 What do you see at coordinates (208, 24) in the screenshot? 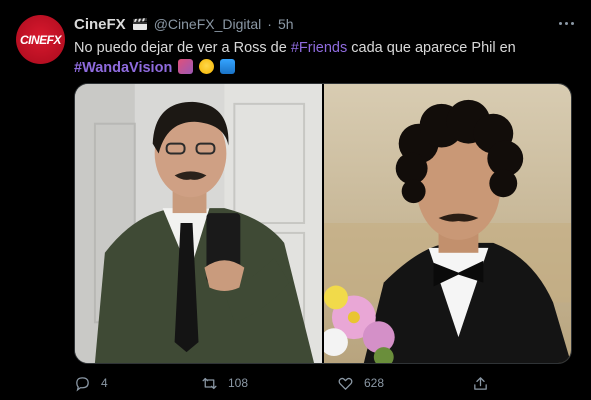
I see `account-handle: @CineFX_Digital` at bounding box center [208, 24].